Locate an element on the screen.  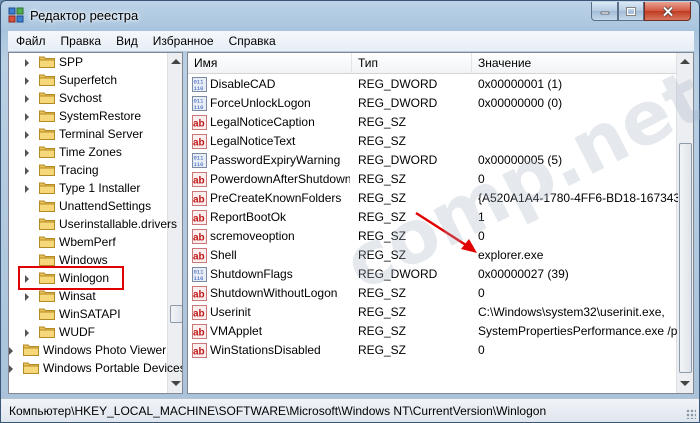
tree-item-wbemperf: WbemPerf is located at coordinates (89, 242).